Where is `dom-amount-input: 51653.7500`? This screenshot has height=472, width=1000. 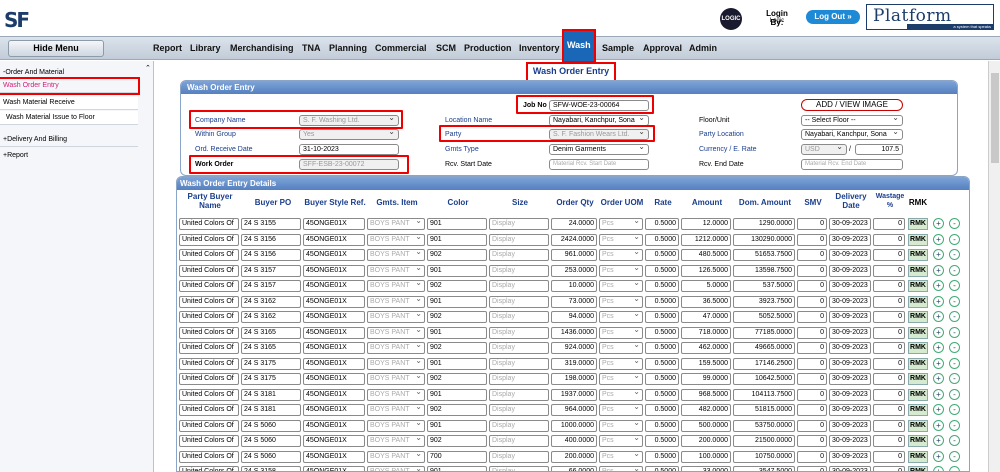
dom-amount-input: 51653.7500 is located at coordinates (764, 255).